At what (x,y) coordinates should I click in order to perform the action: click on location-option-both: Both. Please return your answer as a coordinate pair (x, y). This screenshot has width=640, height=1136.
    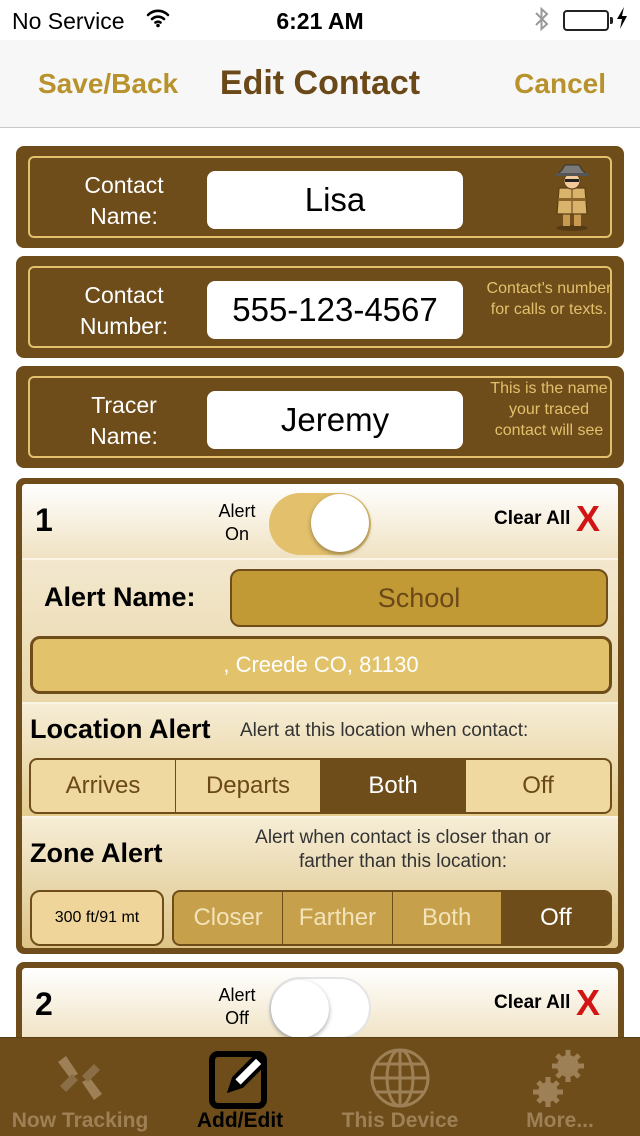
    Looking at the image, I should click on (393, 786).